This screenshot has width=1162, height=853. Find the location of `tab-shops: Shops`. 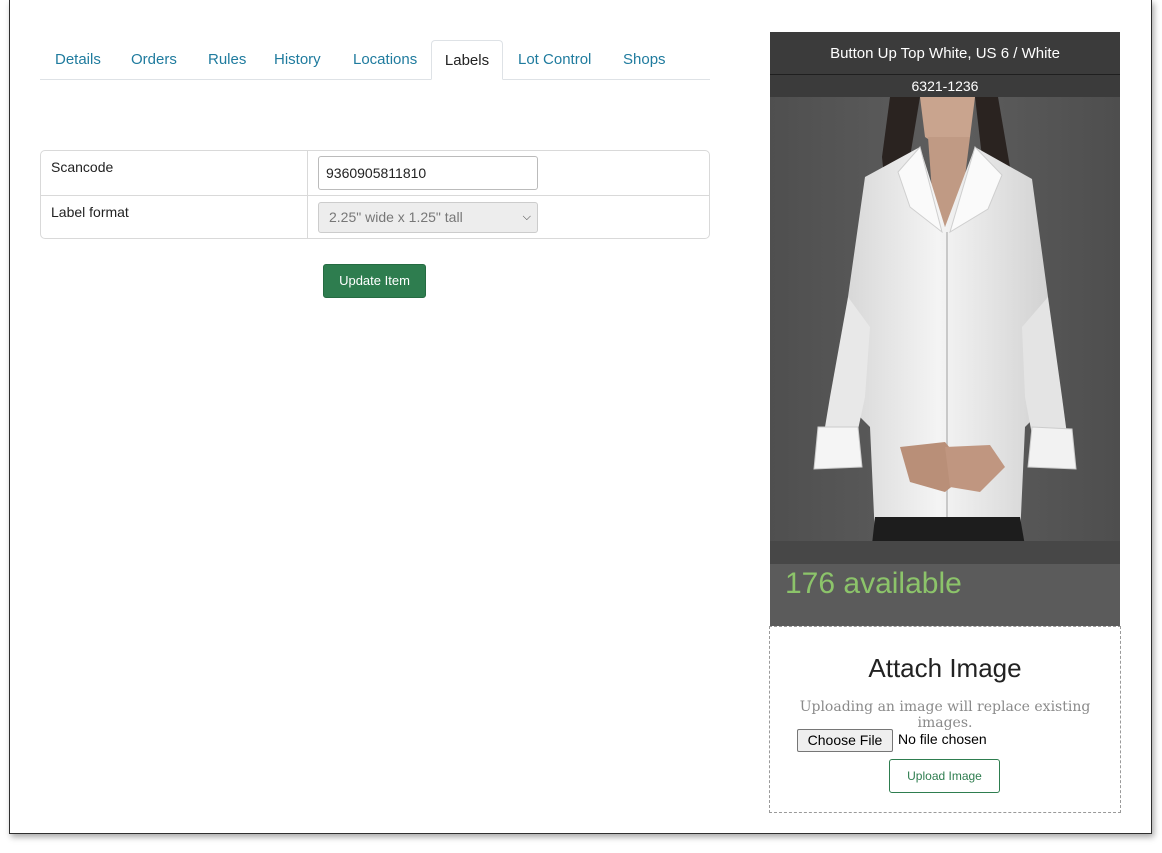

tab-shops: Shops is located at coordinates (644, 60).